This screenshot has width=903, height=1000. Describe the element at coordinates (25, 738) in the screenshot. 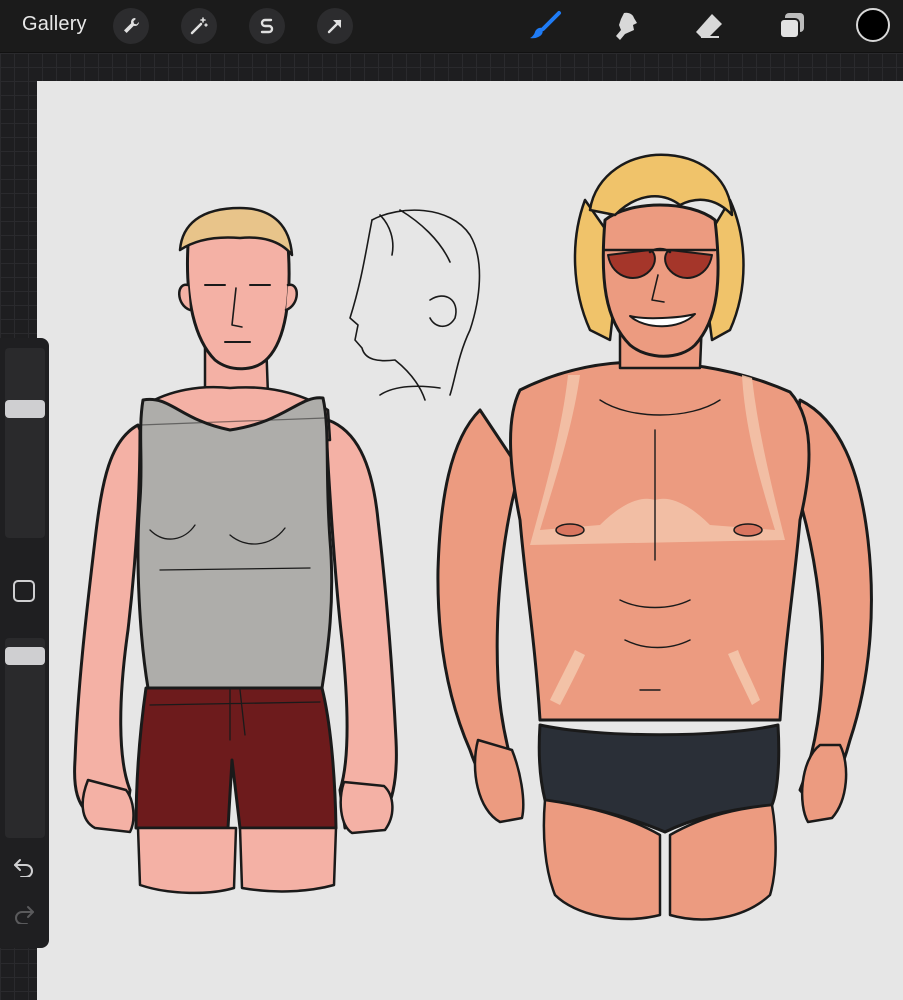

I see `brush-opacity-slider` at that location.